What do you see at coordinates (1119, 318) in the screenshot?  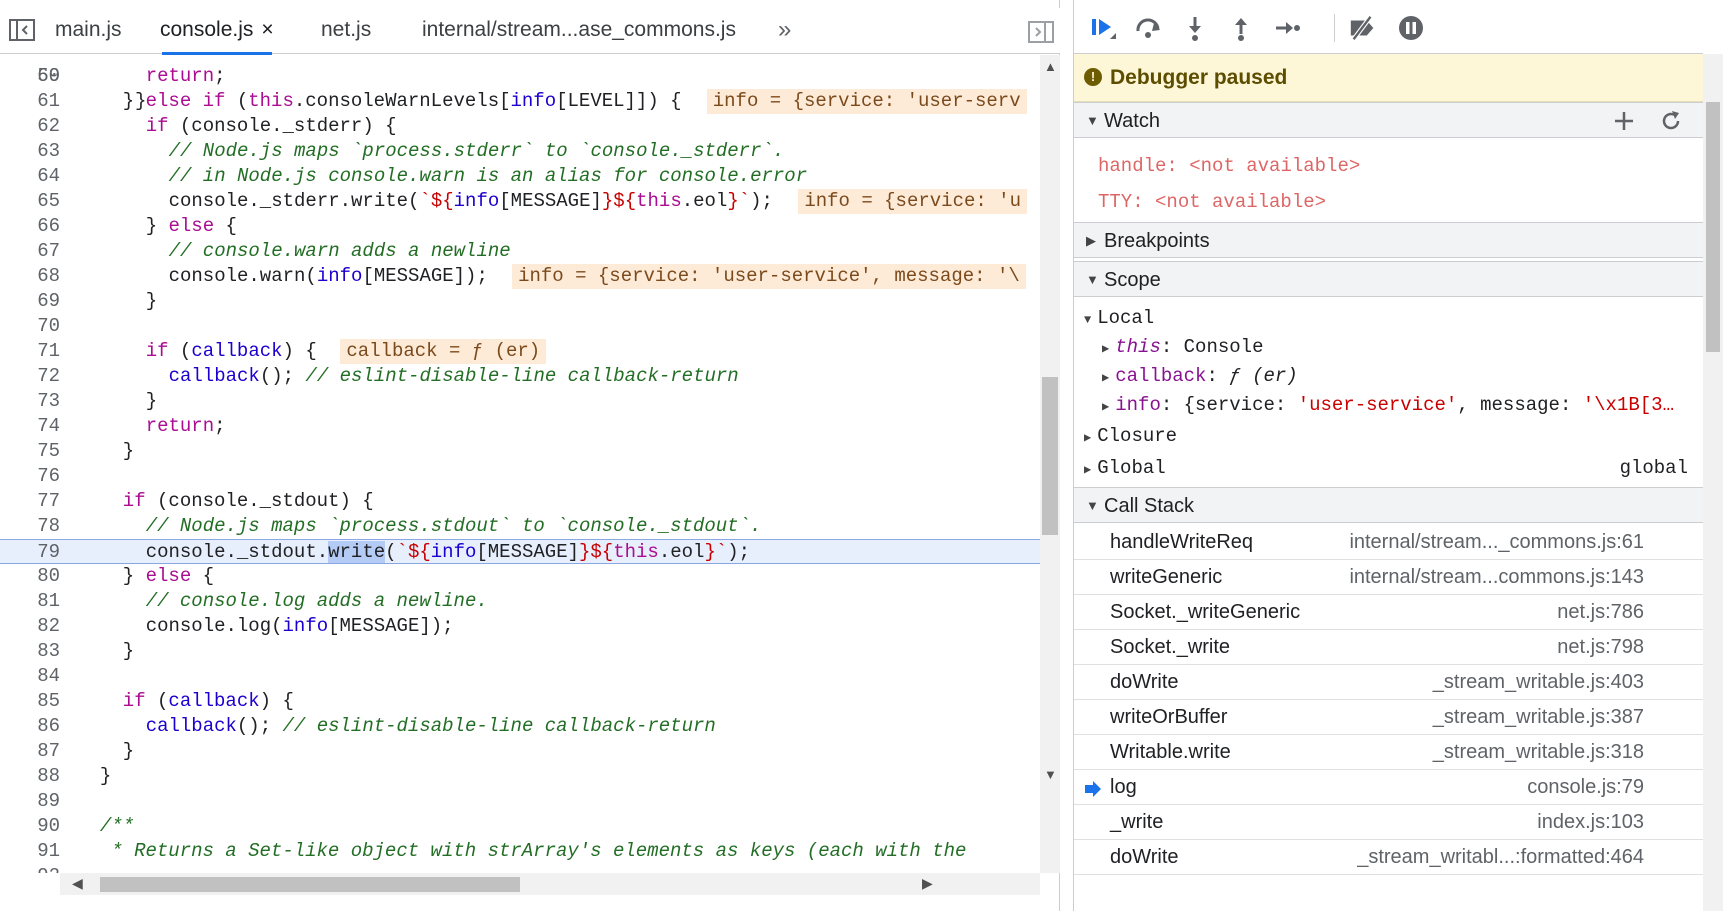 I see `scope-local: ▼ Local` at bounding box center [1119, 318].